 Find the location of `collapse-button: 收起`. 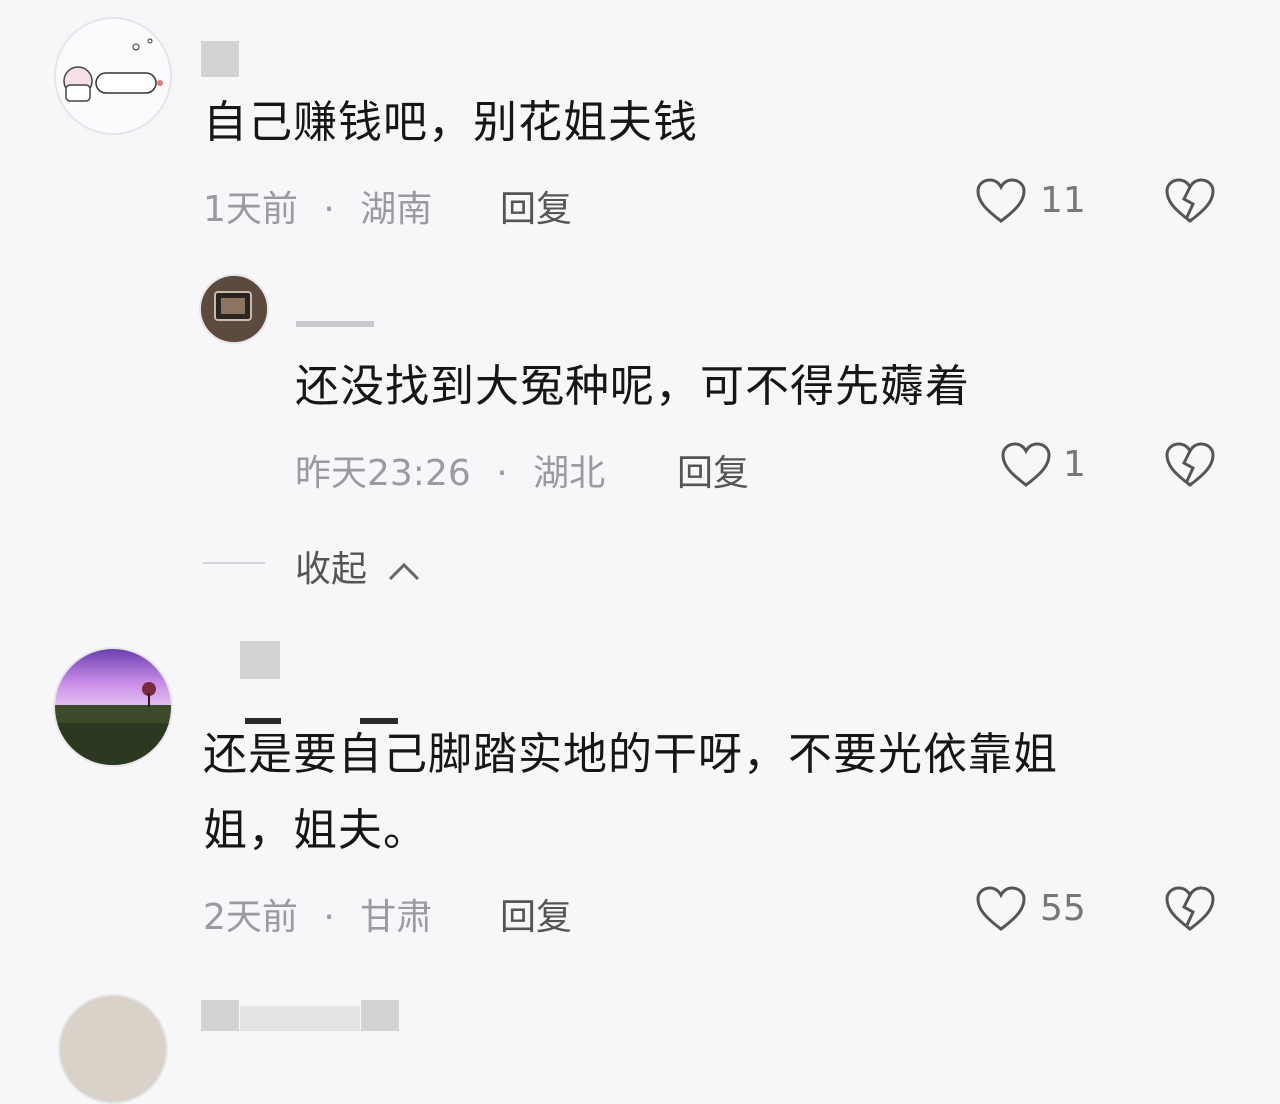

collapse-button: 收起 is located at coordinates (358, 566).